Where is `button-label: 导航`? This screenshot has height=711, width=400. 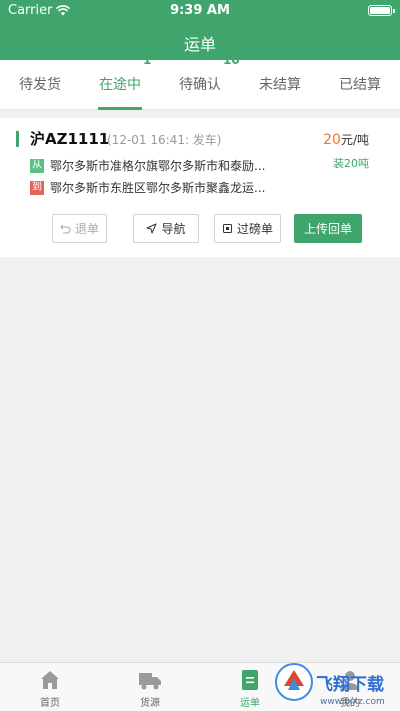
button-label: 导航 is located at coordinates (173, 229).